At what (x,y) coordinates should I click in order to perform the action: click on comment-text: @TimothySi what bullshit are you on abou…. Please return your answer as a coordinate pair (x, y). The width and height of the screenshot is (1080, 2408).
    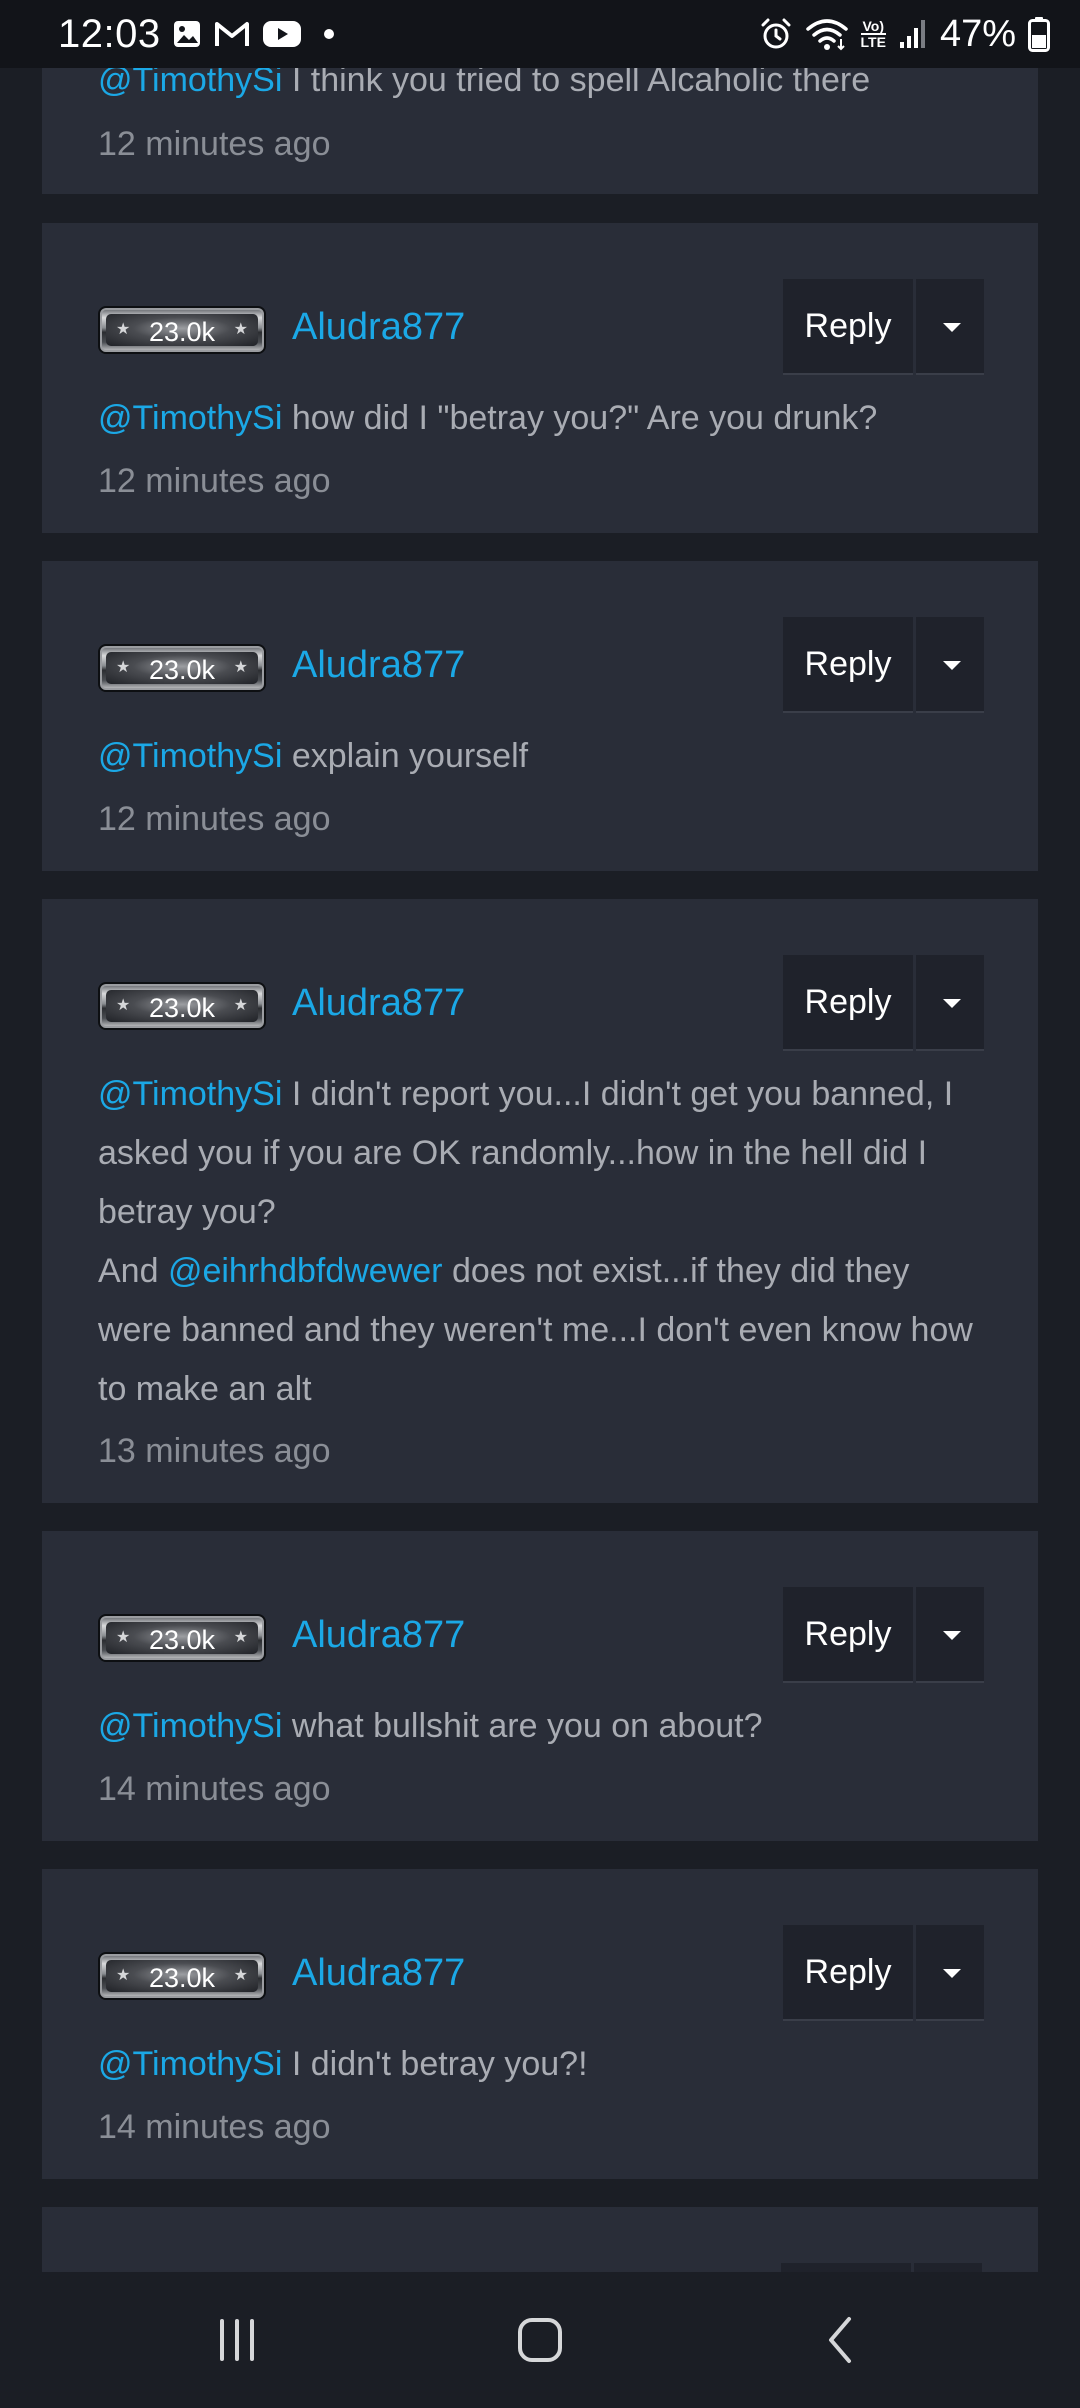
    Looking at the image, I should click on (541, 1726).